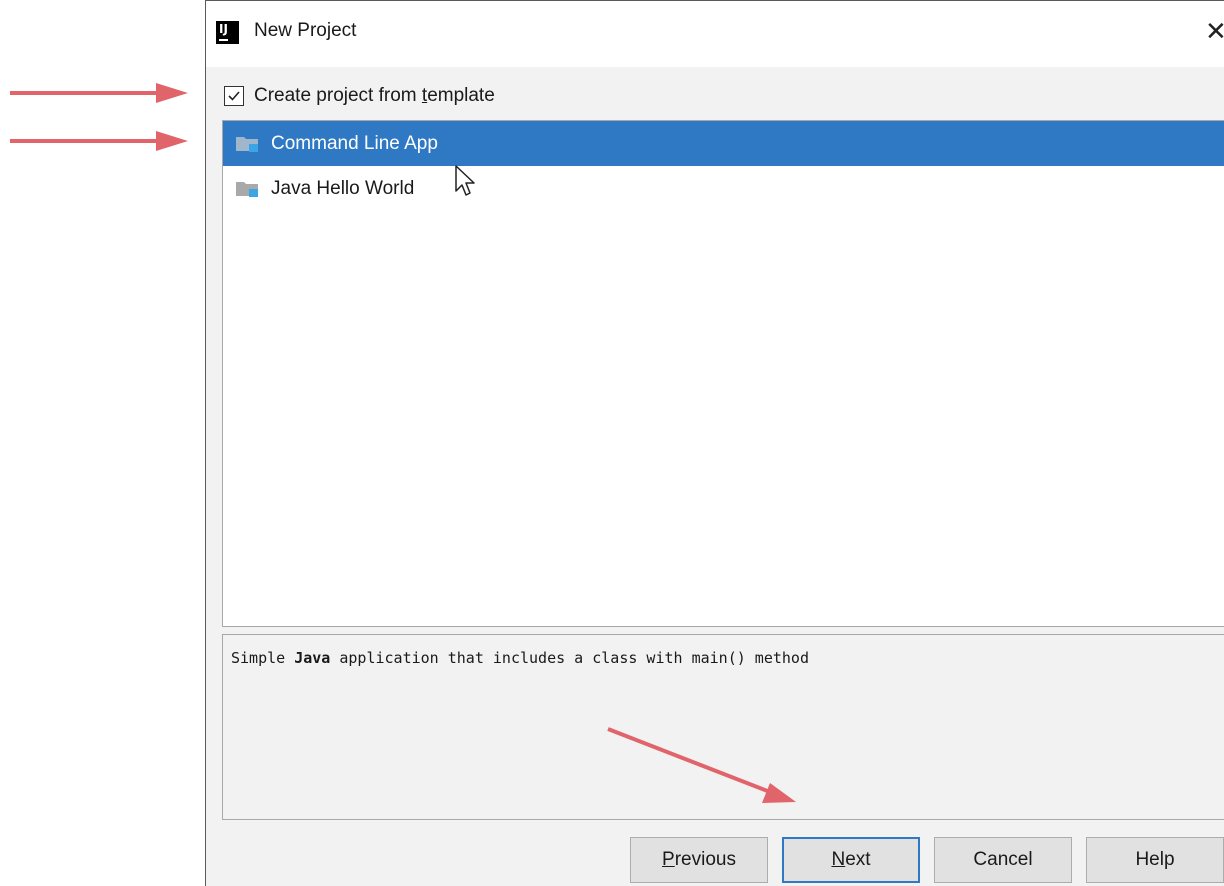  I want to click on app-icon-bar, so click(223, 40).